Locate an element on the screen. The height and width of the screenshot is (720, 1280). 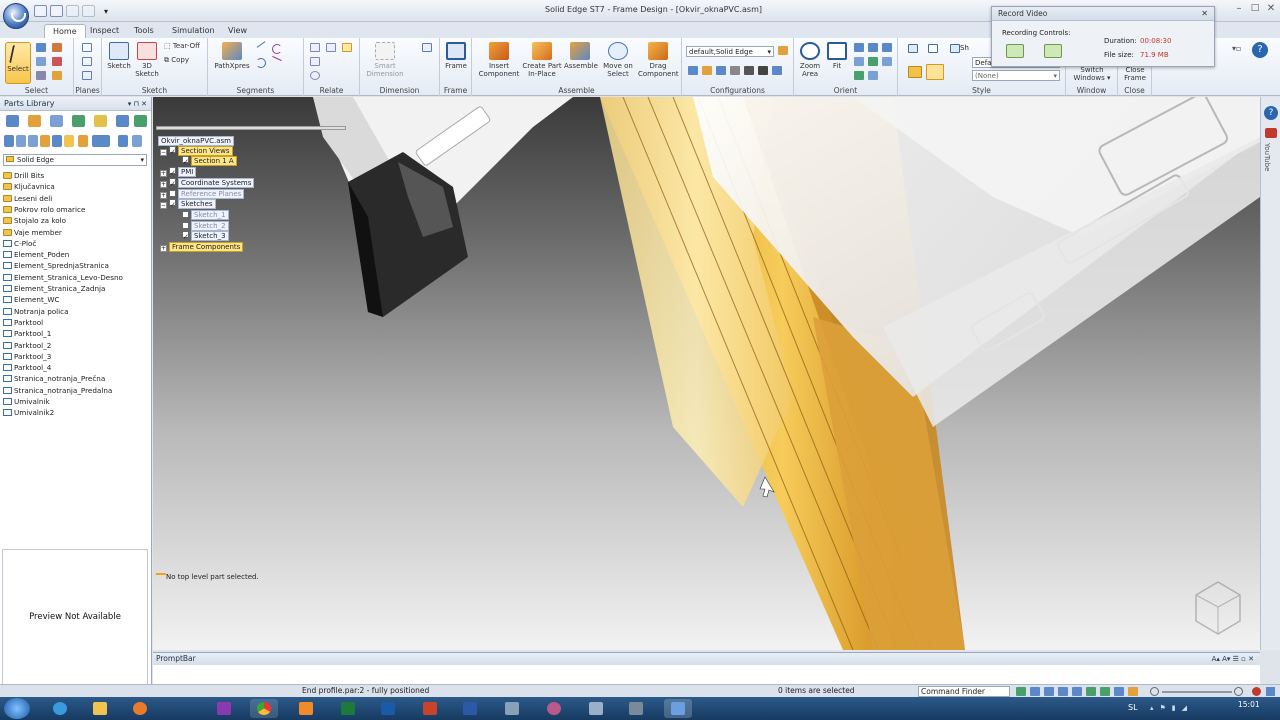
select-highlight-icon is located at coordinates (57, 61).